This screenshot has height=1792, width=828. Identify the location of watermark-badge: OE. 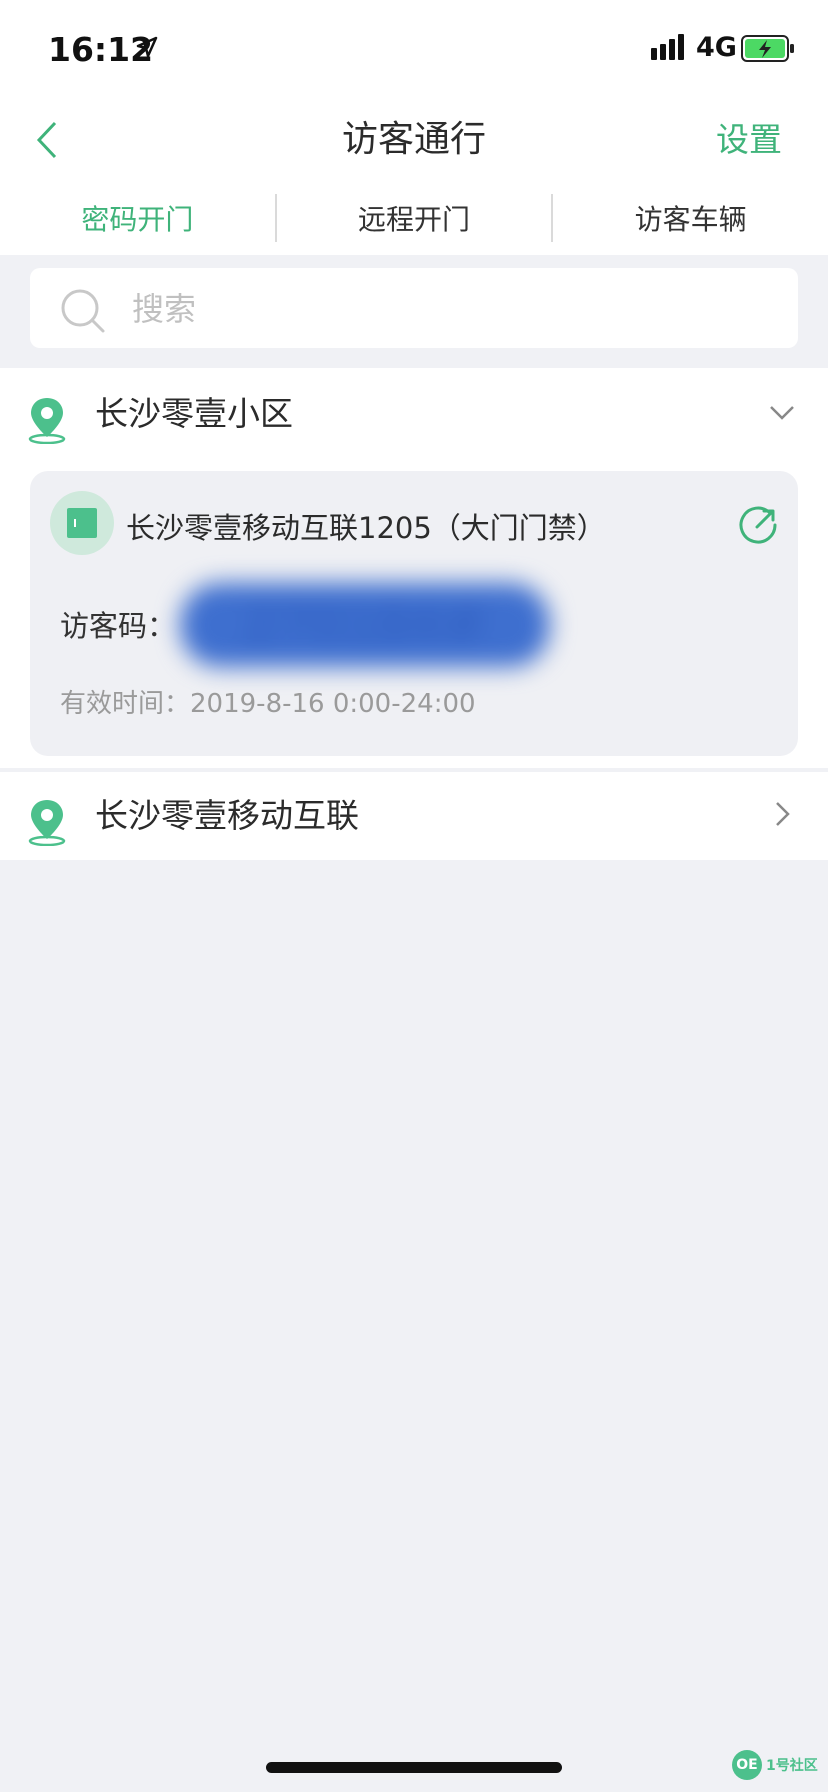
(747, 1765).